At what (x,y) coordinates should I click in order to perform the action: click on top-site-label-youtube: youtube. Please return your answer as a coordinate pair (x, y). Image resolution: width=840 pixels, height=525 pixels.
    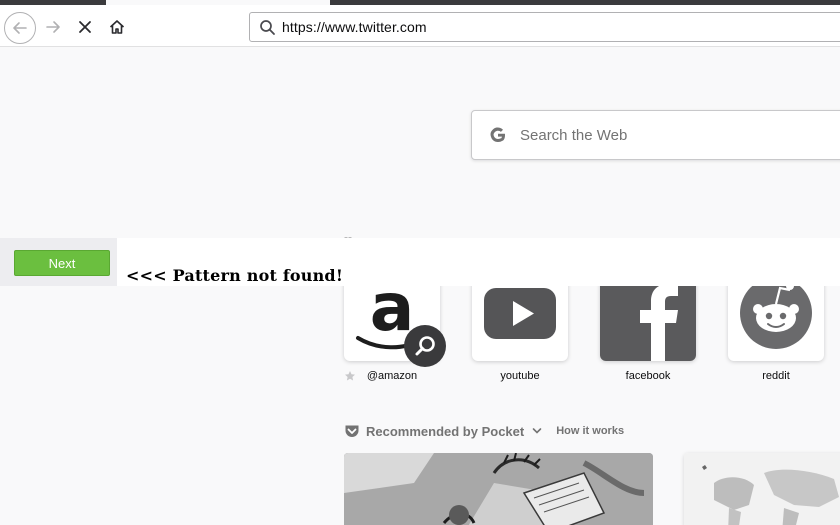
    Looking at the image, I should click on (520, 376).